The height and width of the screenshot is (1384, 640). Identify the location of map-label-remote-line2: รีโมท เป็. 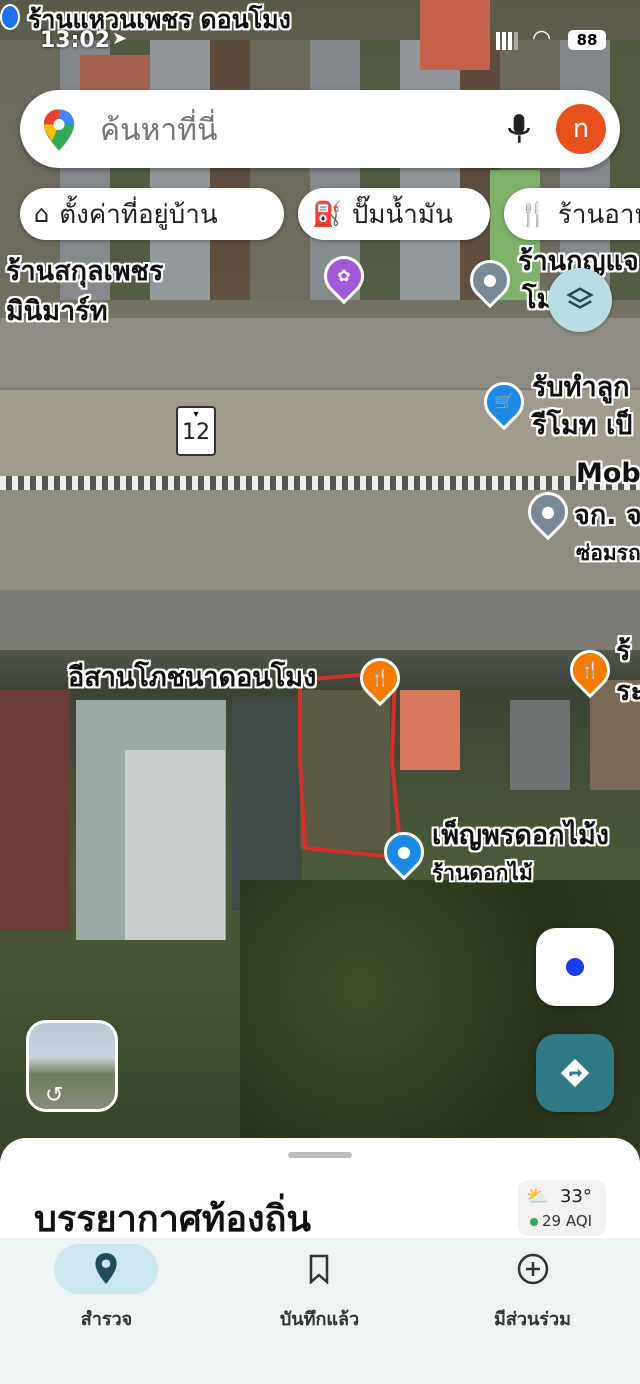
(582, 426).